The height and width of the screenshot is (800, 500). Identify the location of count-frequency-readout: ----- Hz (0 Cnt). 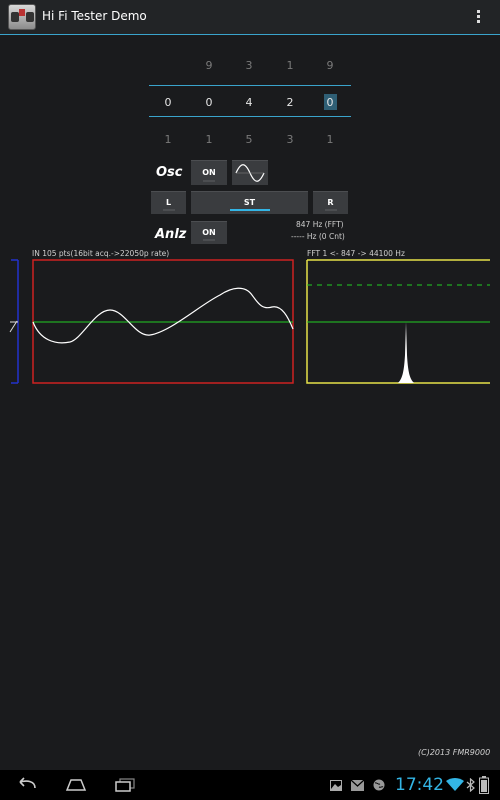
(318, 236).